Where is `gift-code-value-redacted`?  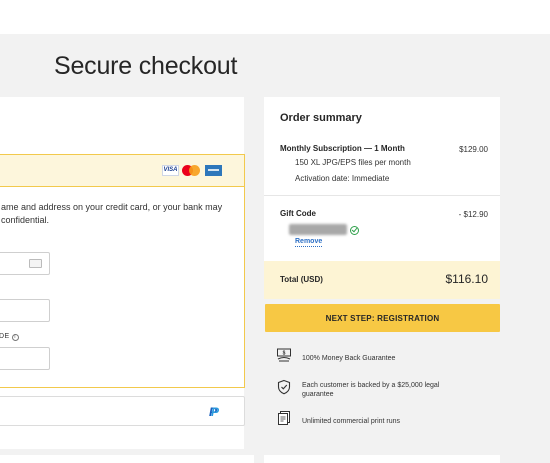
gift-code-value-redacted is located at coordinates (318, 229).